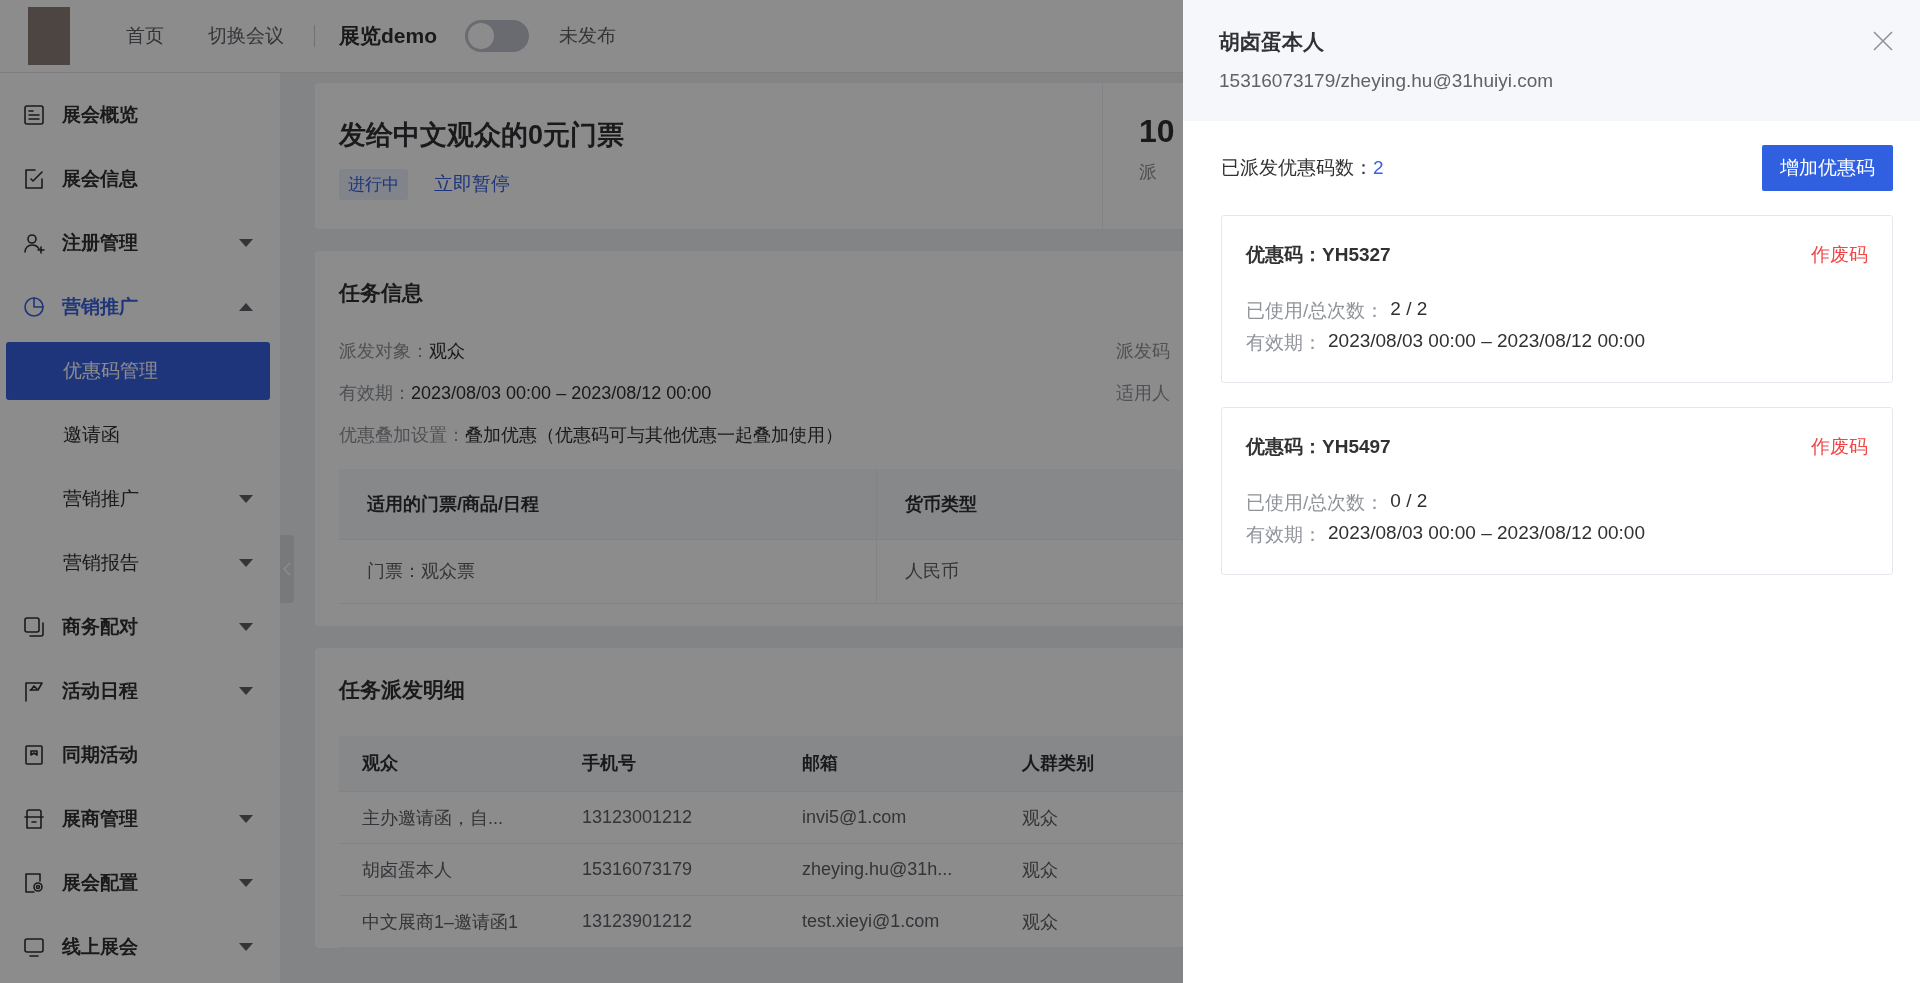 The image size is (1920, 983). I want to click on stat-value: 10, so click(1157, 131).